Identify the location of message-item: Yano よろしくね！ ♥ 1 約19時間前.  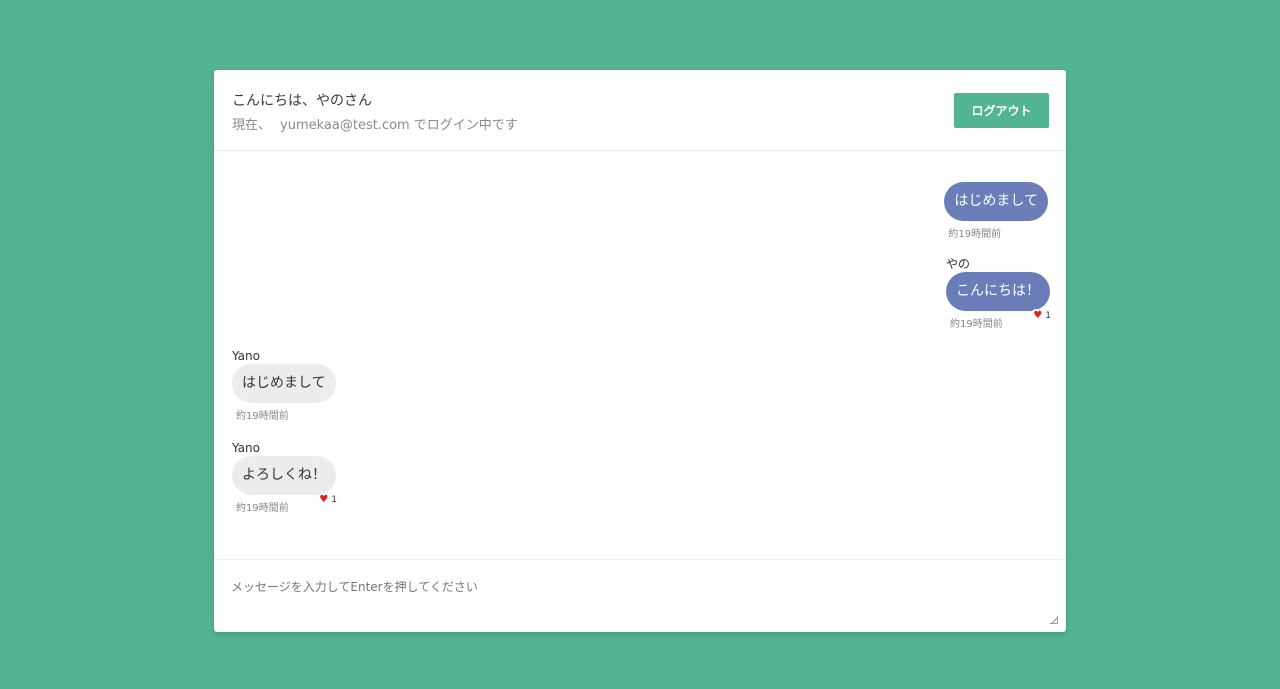
(286, 477).